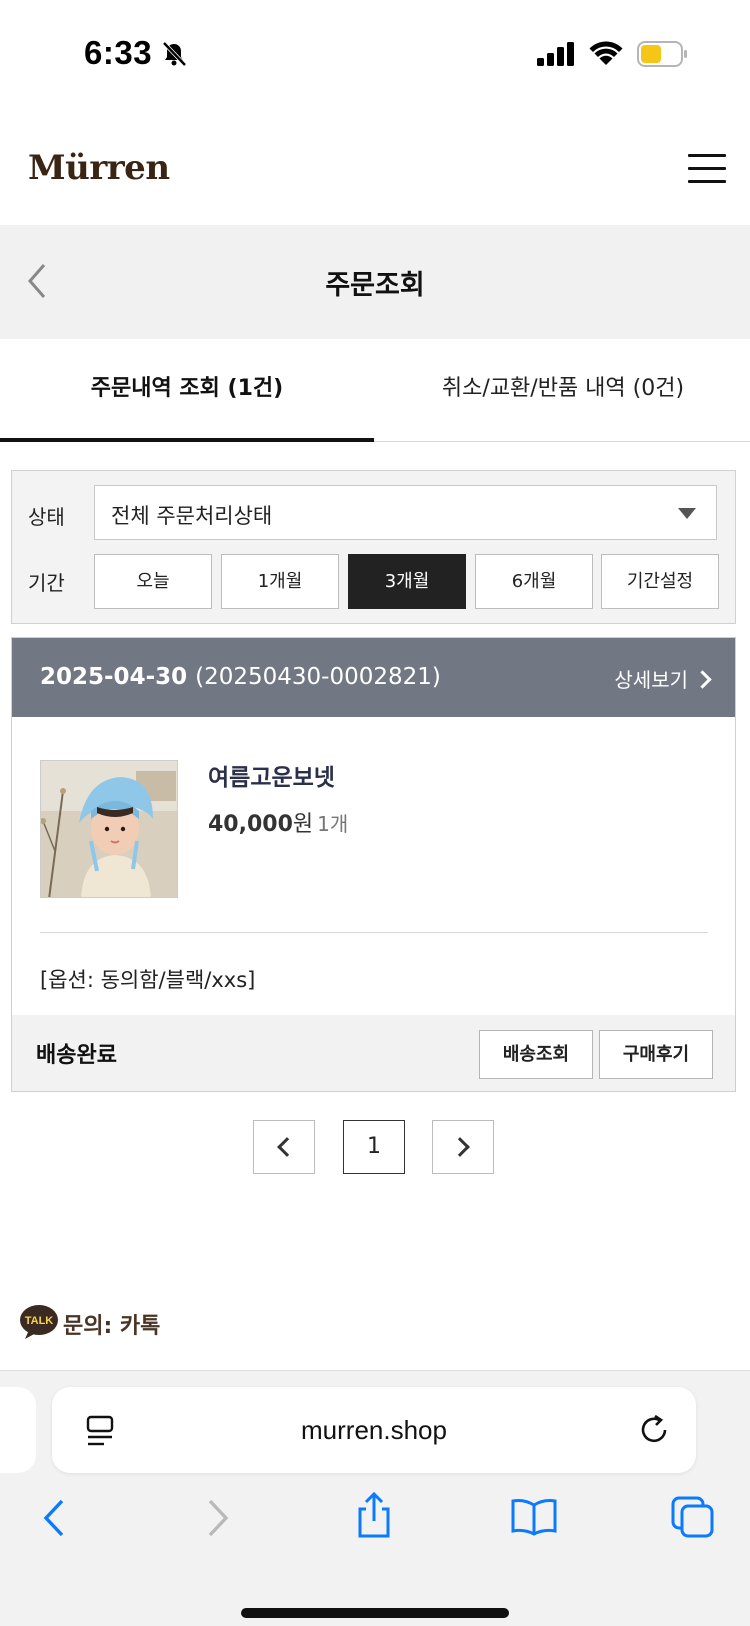 The height and width of the screenshot is (1626, 750). I want to click on status-filter-label: 상태, so click(46, 517).